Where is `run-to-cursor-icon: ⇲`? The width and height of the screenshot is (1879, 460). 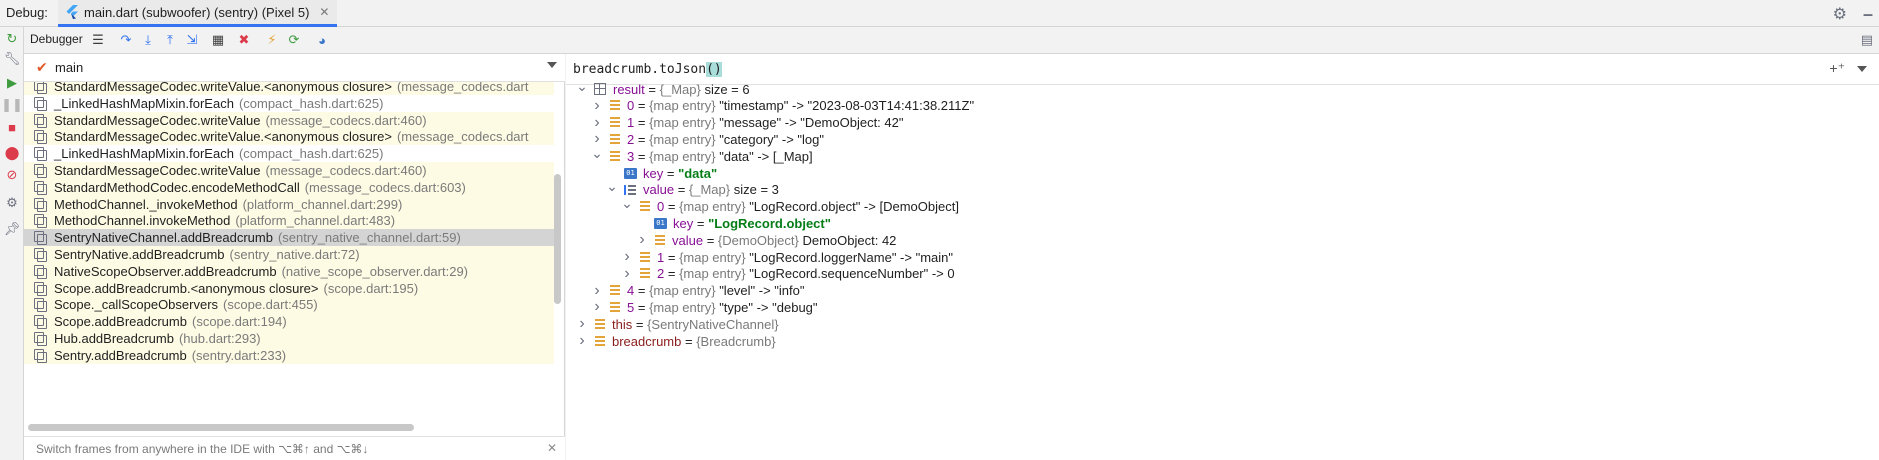
run-to-cursor-icon: ⇲ is located at coordinates (192, 40).